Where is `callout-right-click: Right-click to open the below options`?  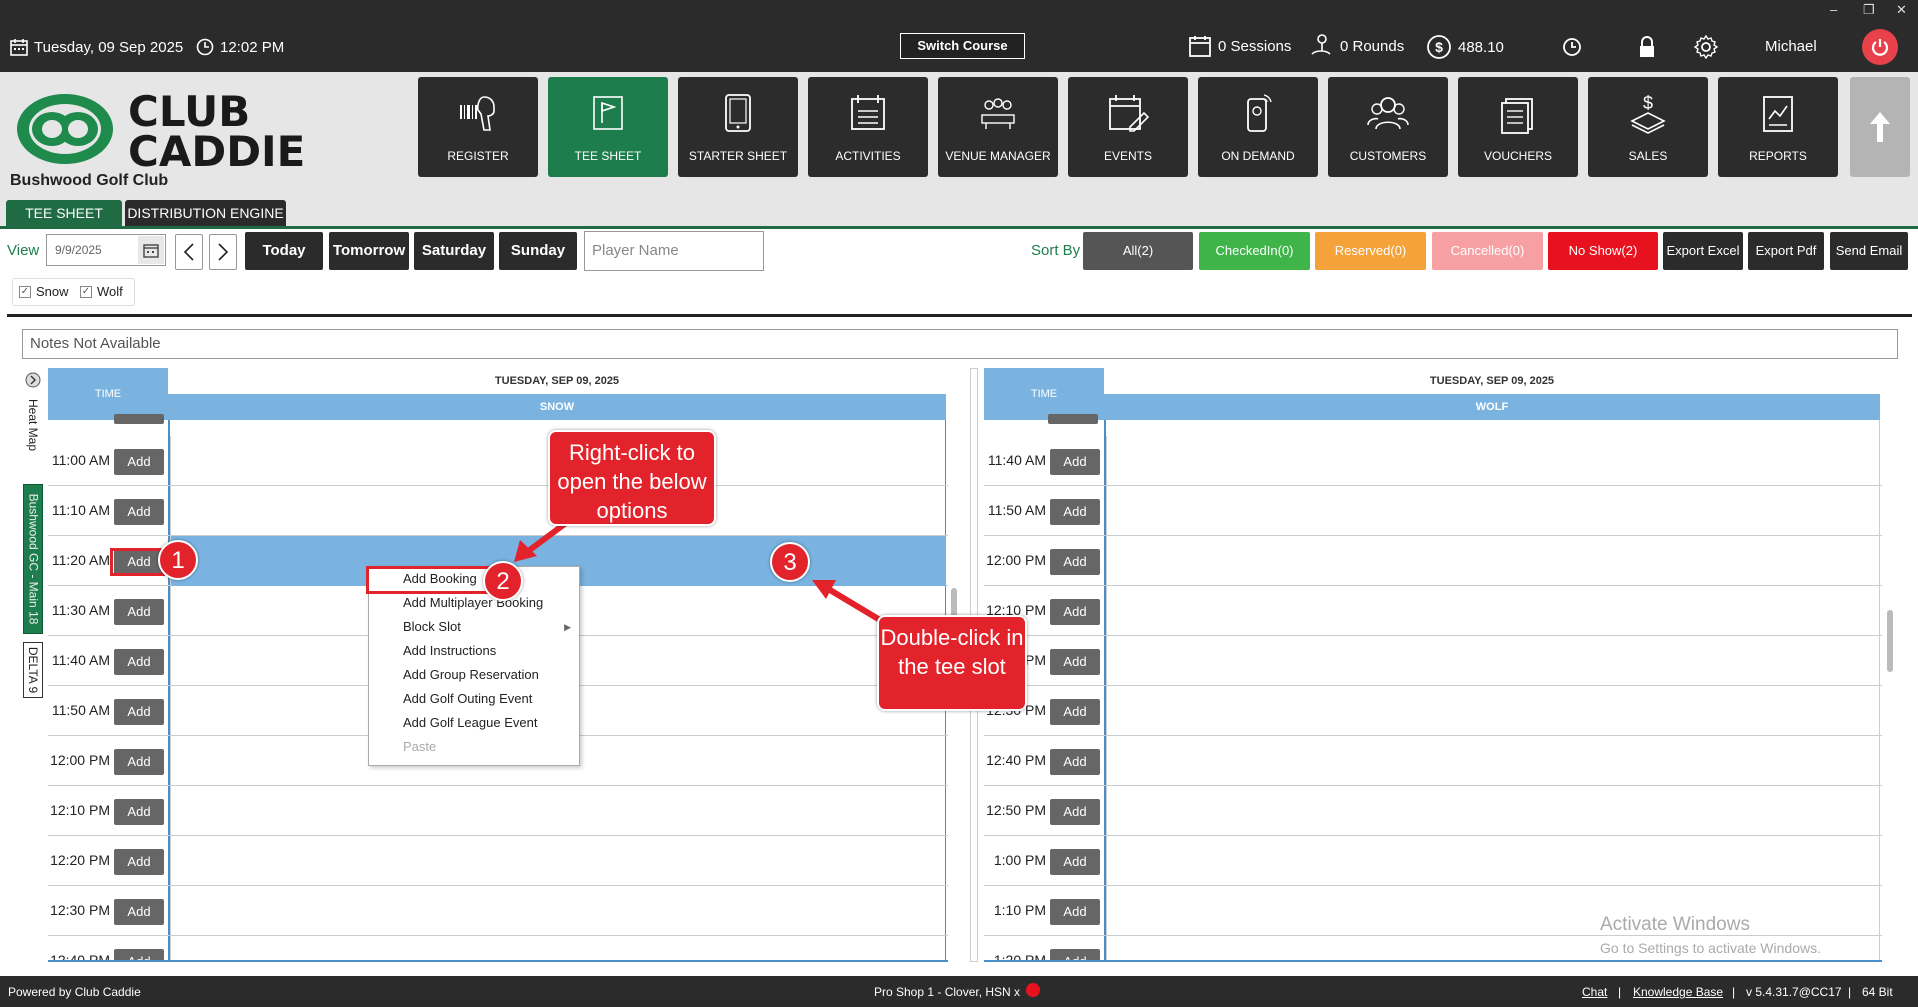
callout-right-click: Right-click to open the below options is located at coordinates (632, 478).